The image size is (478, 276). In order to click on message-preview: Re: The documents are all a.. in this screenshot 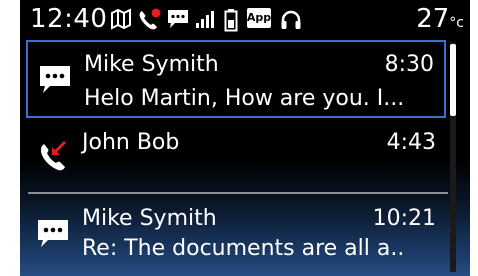, I will do `click(243, 248)`.